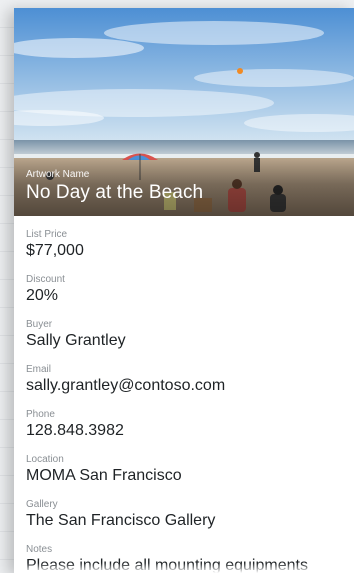 This screenshot has height=573, width=354. What do you see at coordinates (76, 340) in the screenshot?
I see `field-value: Sally Grantley` at bounding box center [76, 340].